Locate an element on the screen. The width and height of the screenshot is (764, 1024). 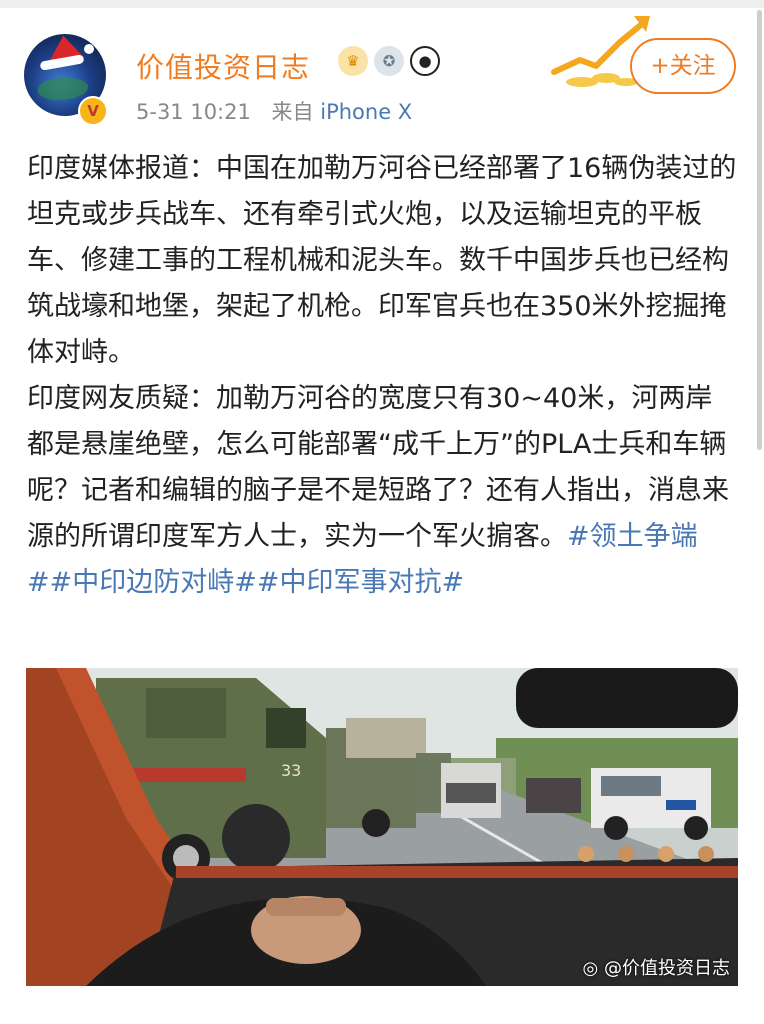
post-meta: 5-31 10:21 来自 iPhone X is located at coordinates (274, 111).